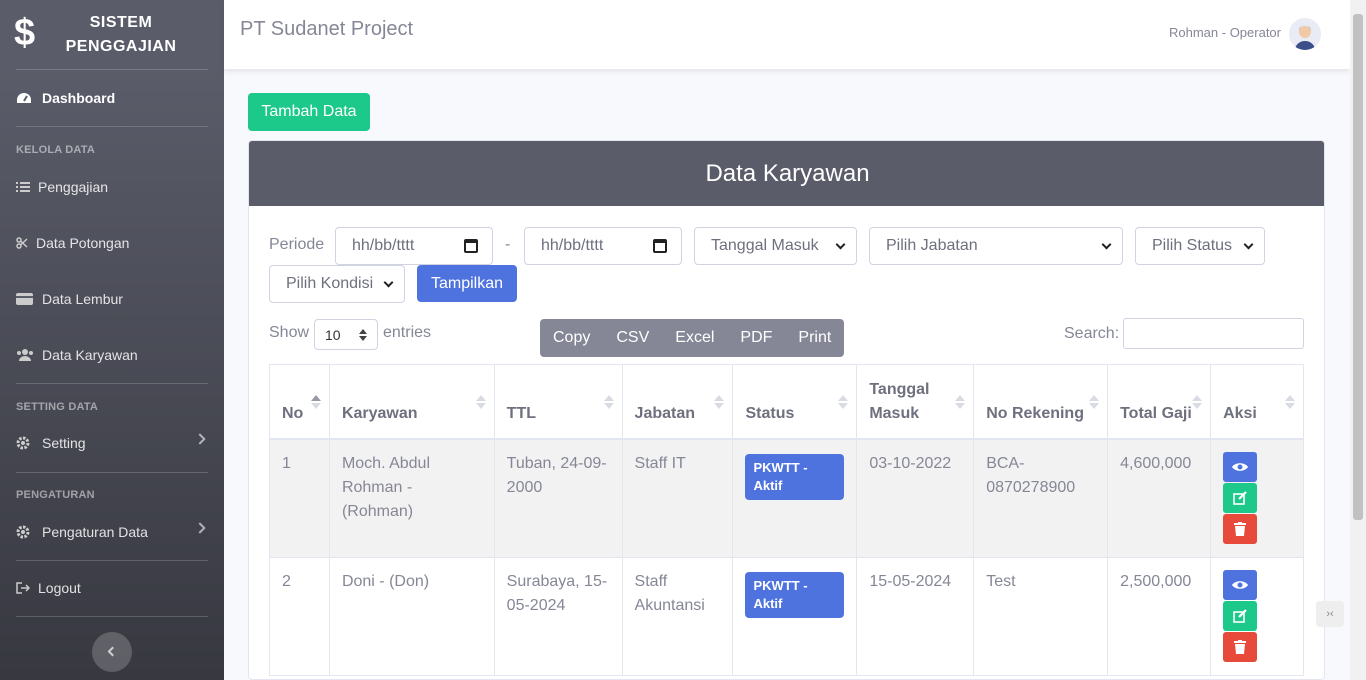 This screenshot has height=680, width=1366. I want to click on cell-no: 2, so click(299, 616).